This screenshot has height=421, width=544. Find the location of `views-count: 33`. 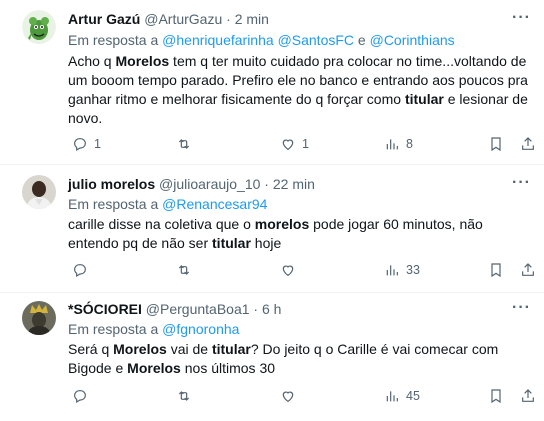

views-count: 33 is located at coordinates (413, 270).